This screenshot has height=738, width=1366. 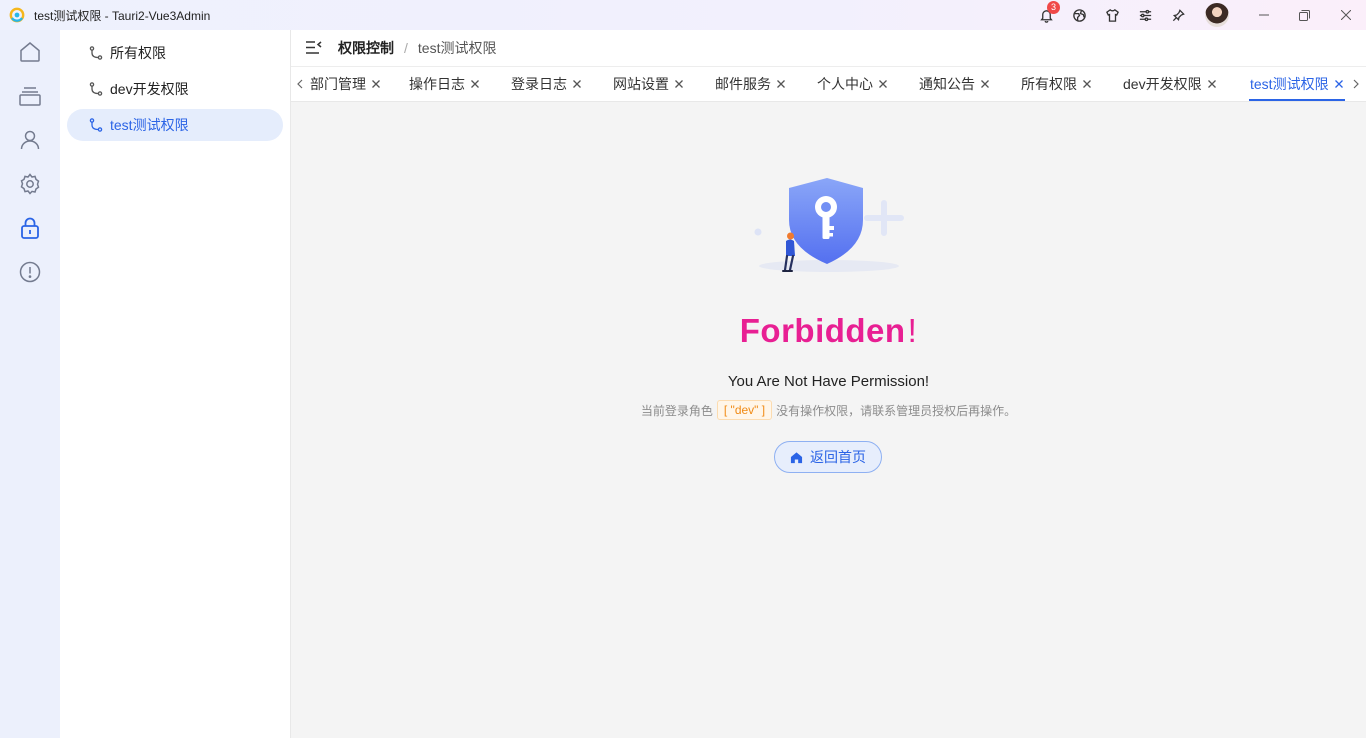 I want to click on tab-label: 所有权限, so click(x=1049, y=84).